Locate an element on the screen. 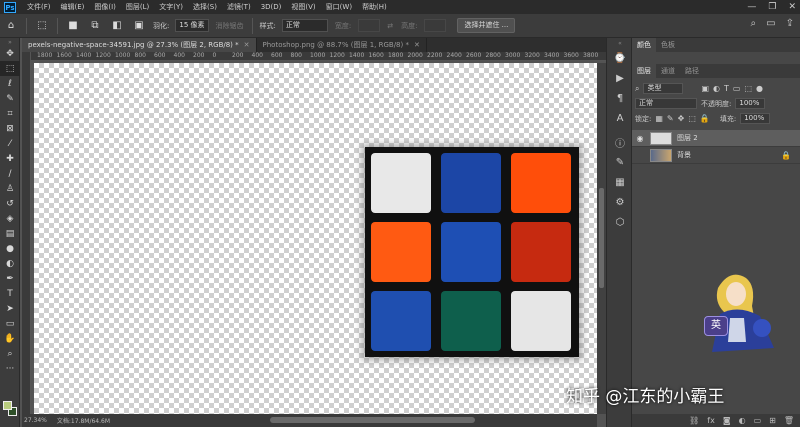 The image size is (800, 427). menu-layer: 图层(L) is located at coordinates (137, 7).